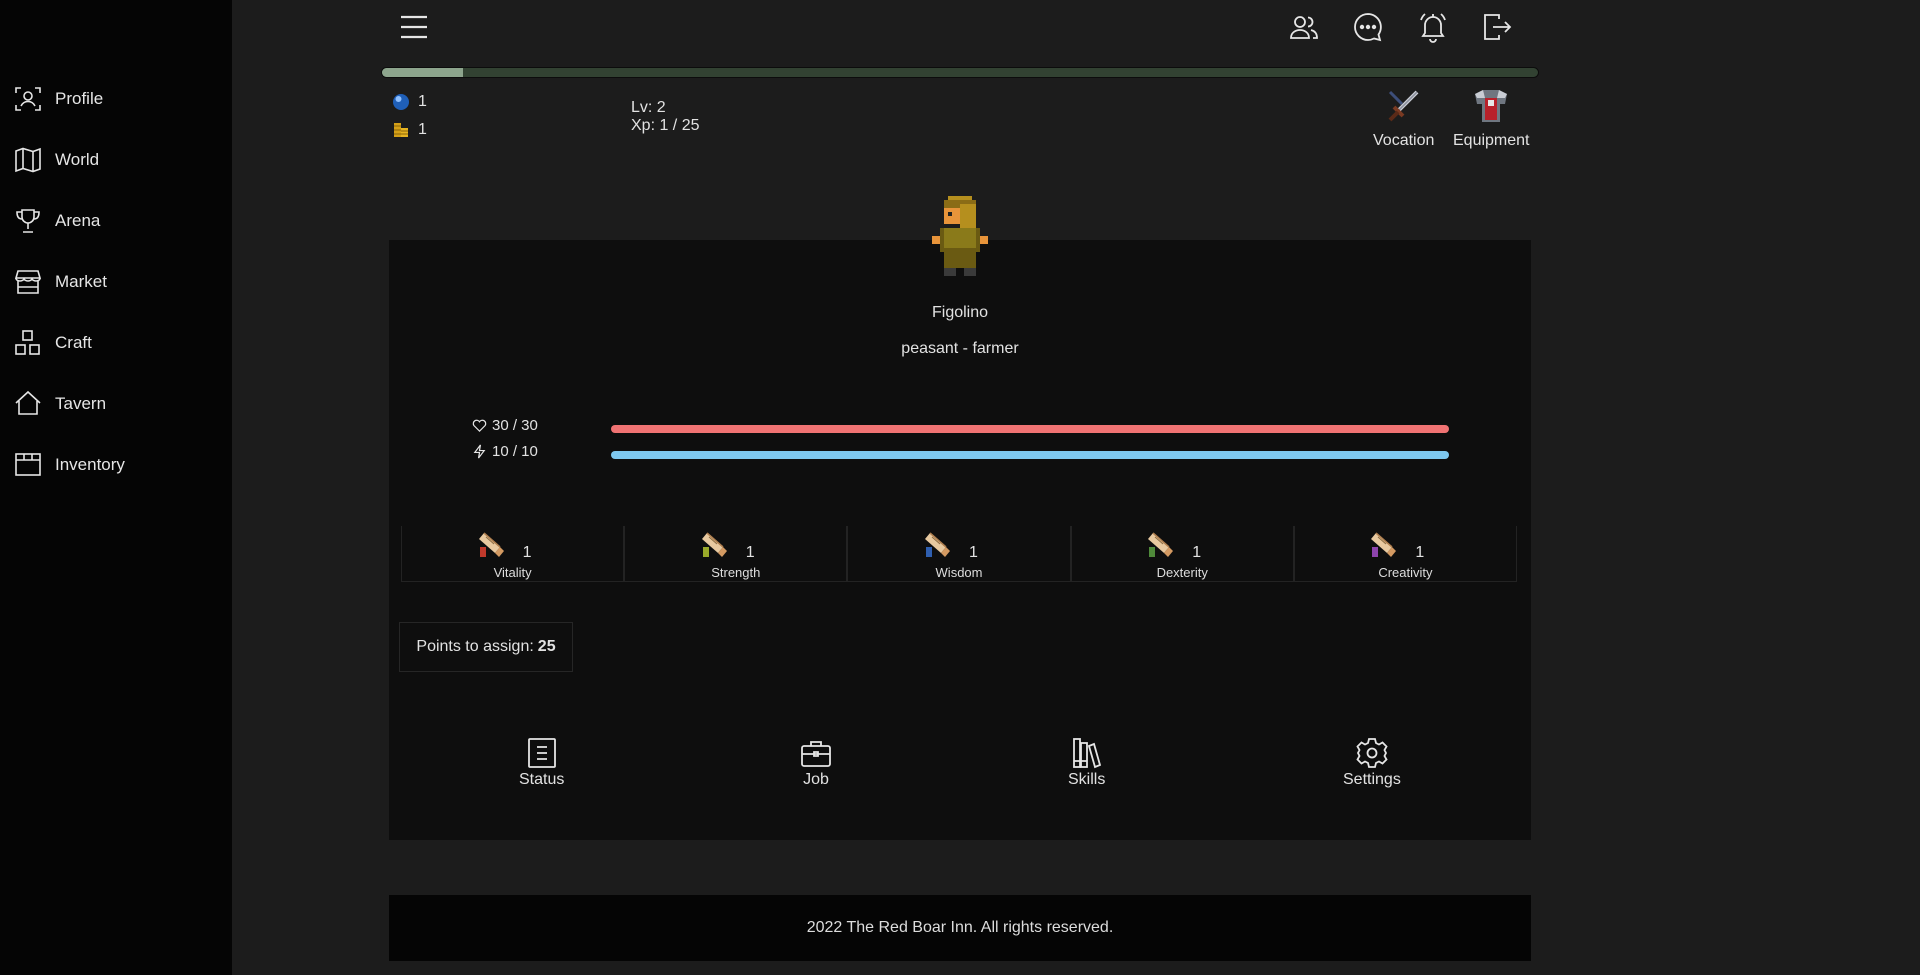  I want to click on skills-button: Skills, so click(1086, 763).